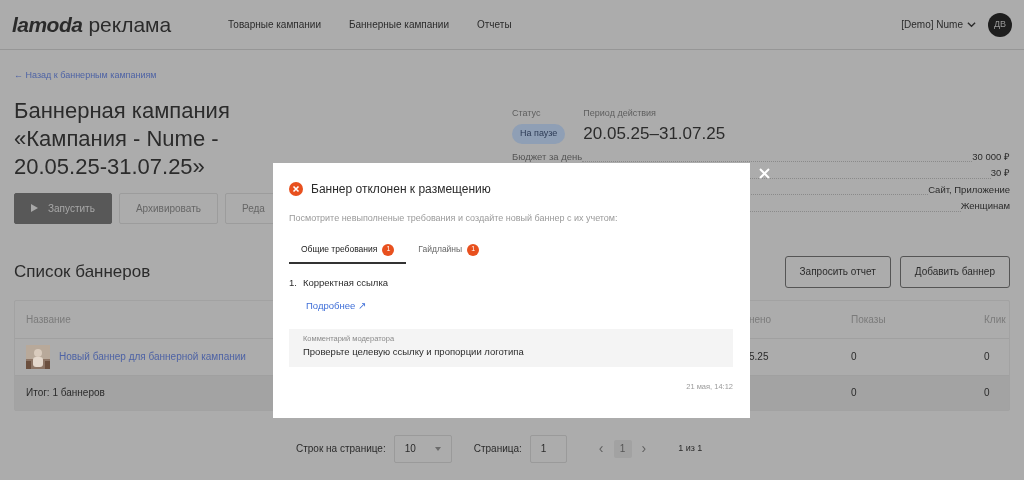  I want to click on table-cell-text: 5.25, so click(759, 357).